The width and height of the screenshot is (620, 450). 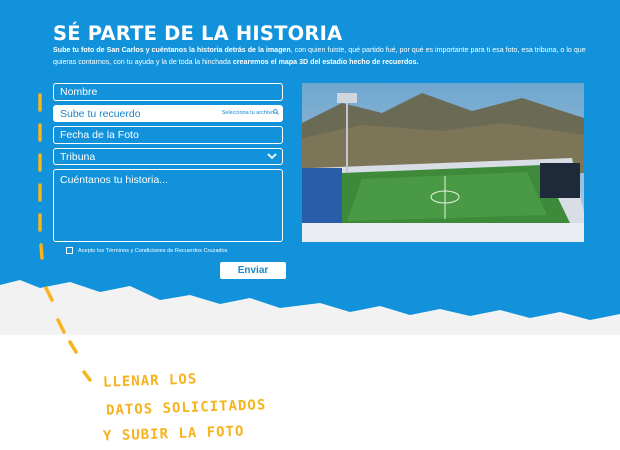 What do you see at coordinates (65, 237) in the screenshot?
I see `dashed-guide-line` at bounding box center [65, 237].